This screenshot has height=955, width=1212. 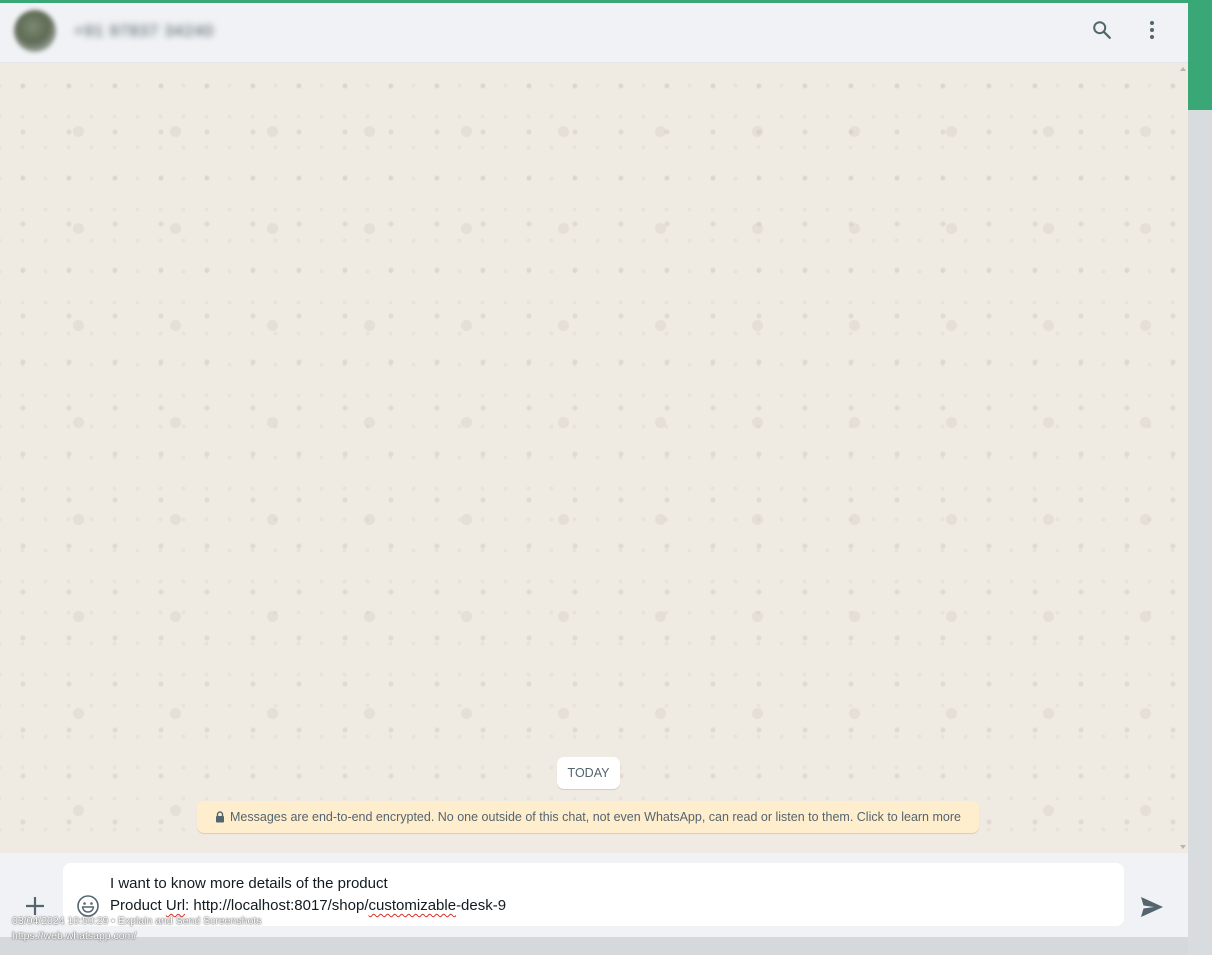 I want to click on contact-avatar, so click(x=35, y=31).